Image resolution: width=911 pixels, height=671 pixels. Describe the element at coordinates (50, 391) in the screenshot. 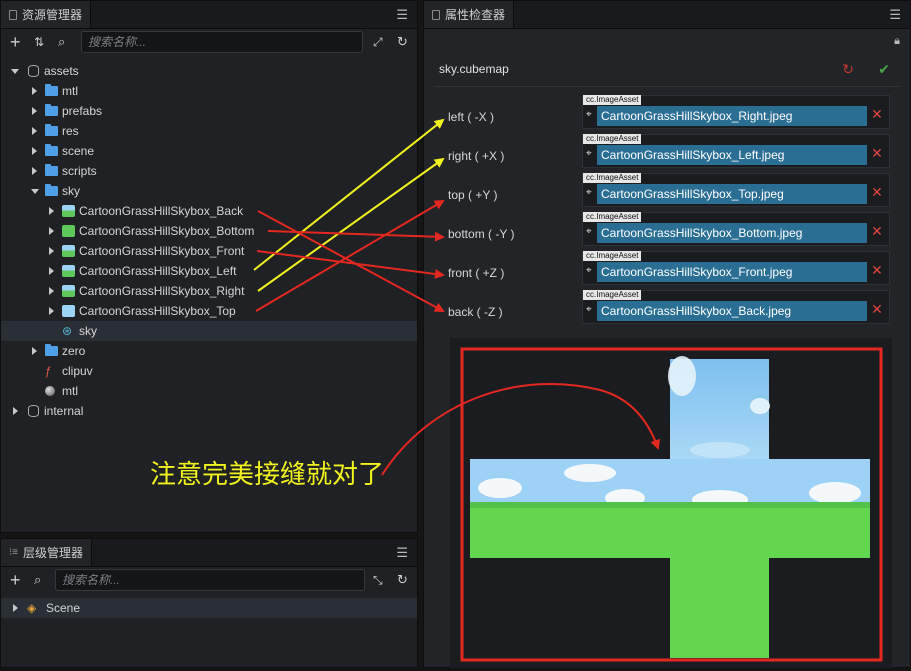

I see `material-icon` at that location.